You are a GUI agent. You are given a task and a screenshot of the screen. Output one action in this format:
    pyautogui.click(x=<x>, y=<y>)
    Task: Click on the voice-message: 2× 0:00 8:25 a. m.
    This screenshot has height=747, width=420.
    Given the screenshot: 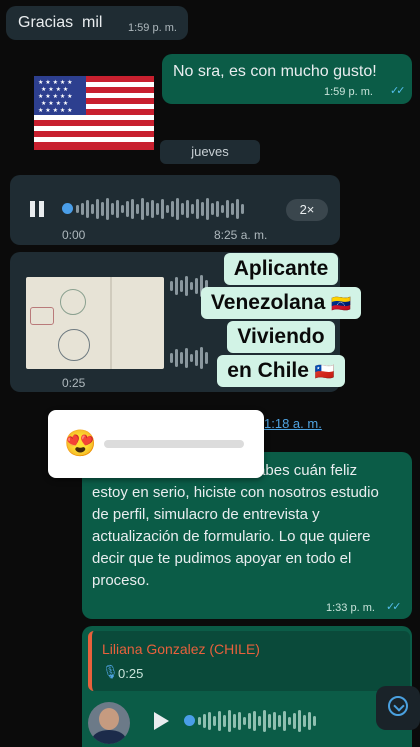 What is the action you would take?
    pyautogui.click(x=175, y=210)
    